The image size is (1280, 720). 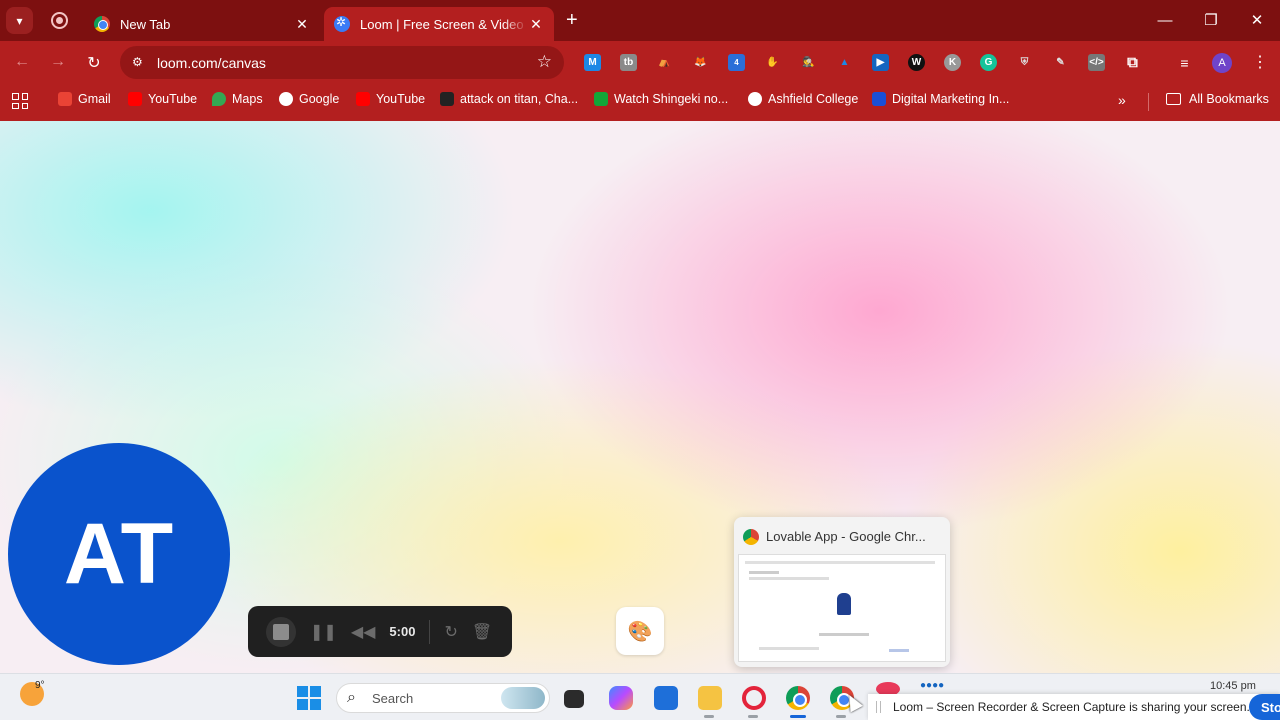 I want to click on extension-badge-count: 4, so click(x=736, y=62).